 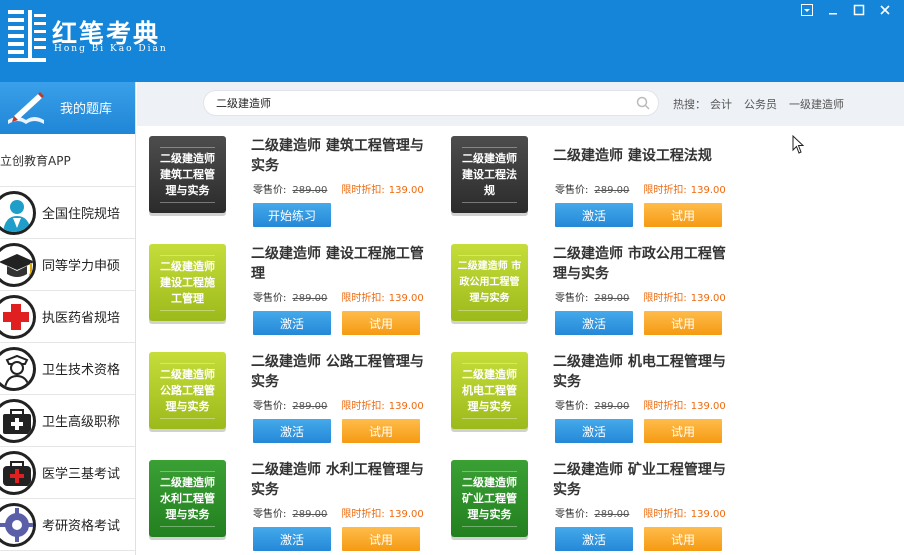 I want to click on my-question-bank-button: 我的题库, so click(x=67, y=108).